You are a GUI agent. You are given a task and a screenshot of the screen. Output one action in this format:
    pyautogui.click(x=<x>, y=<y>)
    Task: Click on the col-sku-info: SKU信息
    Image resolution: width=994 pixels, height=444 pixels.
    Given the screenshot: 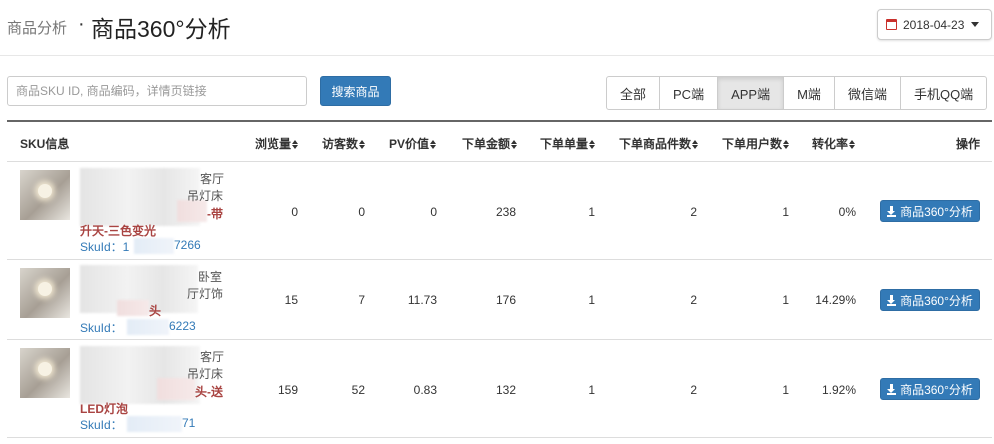 What is the action you would take?
    pyautogui.click(x=45, y=144)
    